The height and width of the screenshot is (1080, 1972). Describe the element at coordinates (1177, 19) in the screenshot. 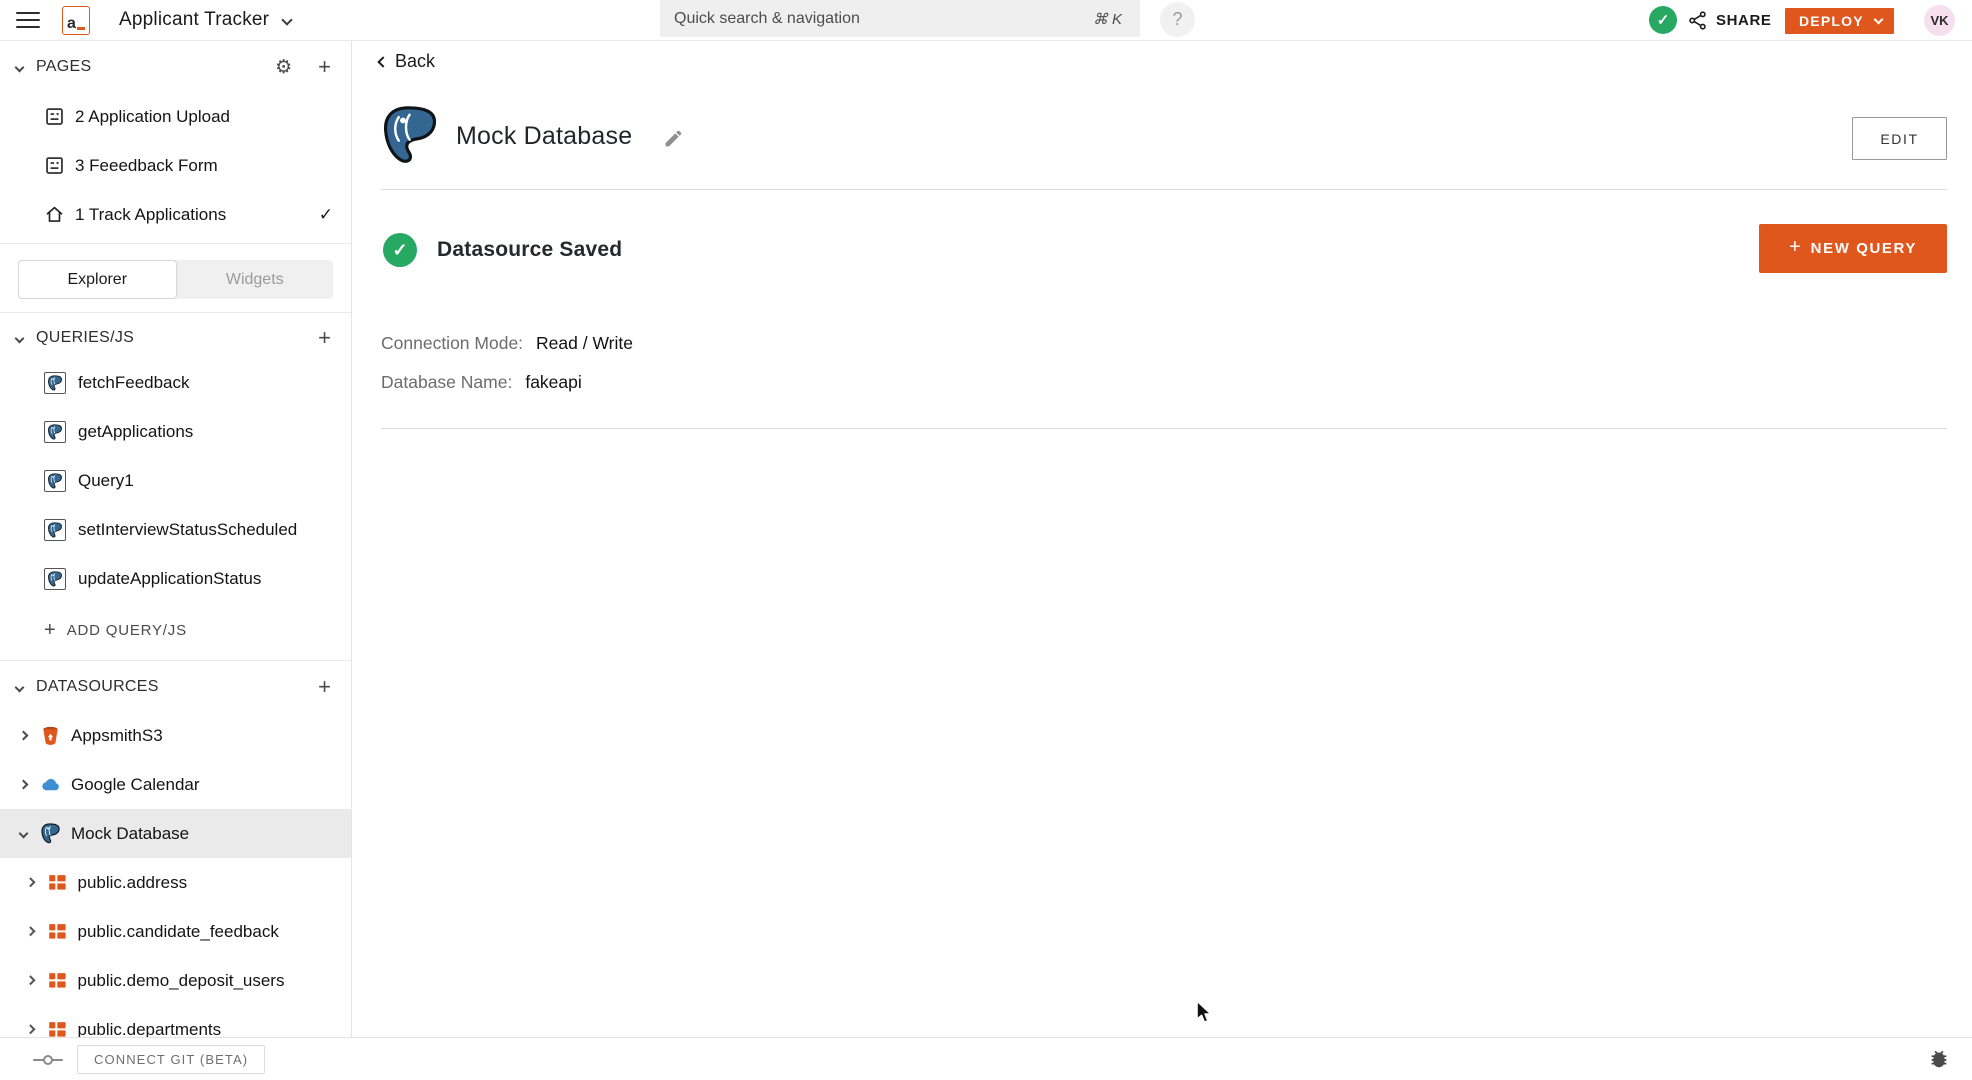

I see `help-button: ?` at that location.